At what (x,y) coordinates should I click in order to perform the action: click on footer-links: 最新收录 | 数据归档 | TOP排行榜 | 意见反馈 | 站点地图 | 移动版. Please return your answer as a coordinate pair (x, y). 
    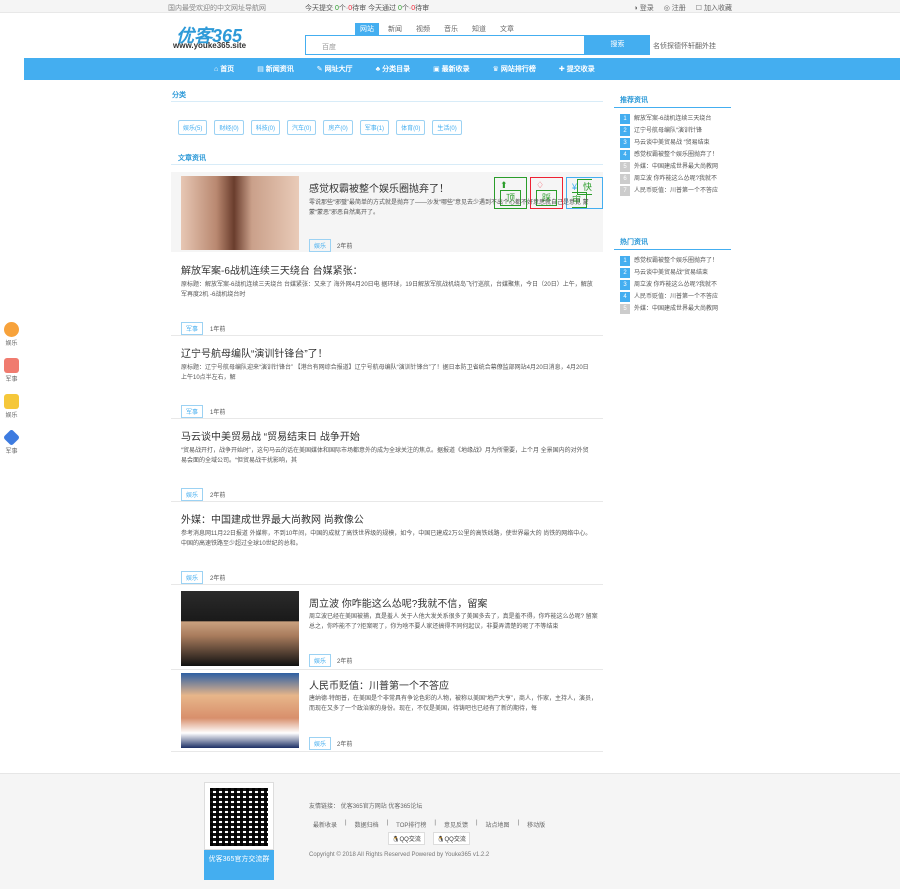
    Looking at the image, I should click on (429, 824).